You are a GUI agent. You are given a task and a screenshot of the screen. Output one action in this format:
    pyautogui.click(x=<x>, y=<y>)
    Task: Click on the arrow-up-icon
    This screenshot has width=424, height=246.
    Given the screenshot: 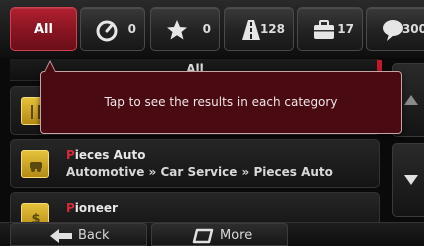 What is the action you would take?
    pyautogui.click(x=411, y=100)
    